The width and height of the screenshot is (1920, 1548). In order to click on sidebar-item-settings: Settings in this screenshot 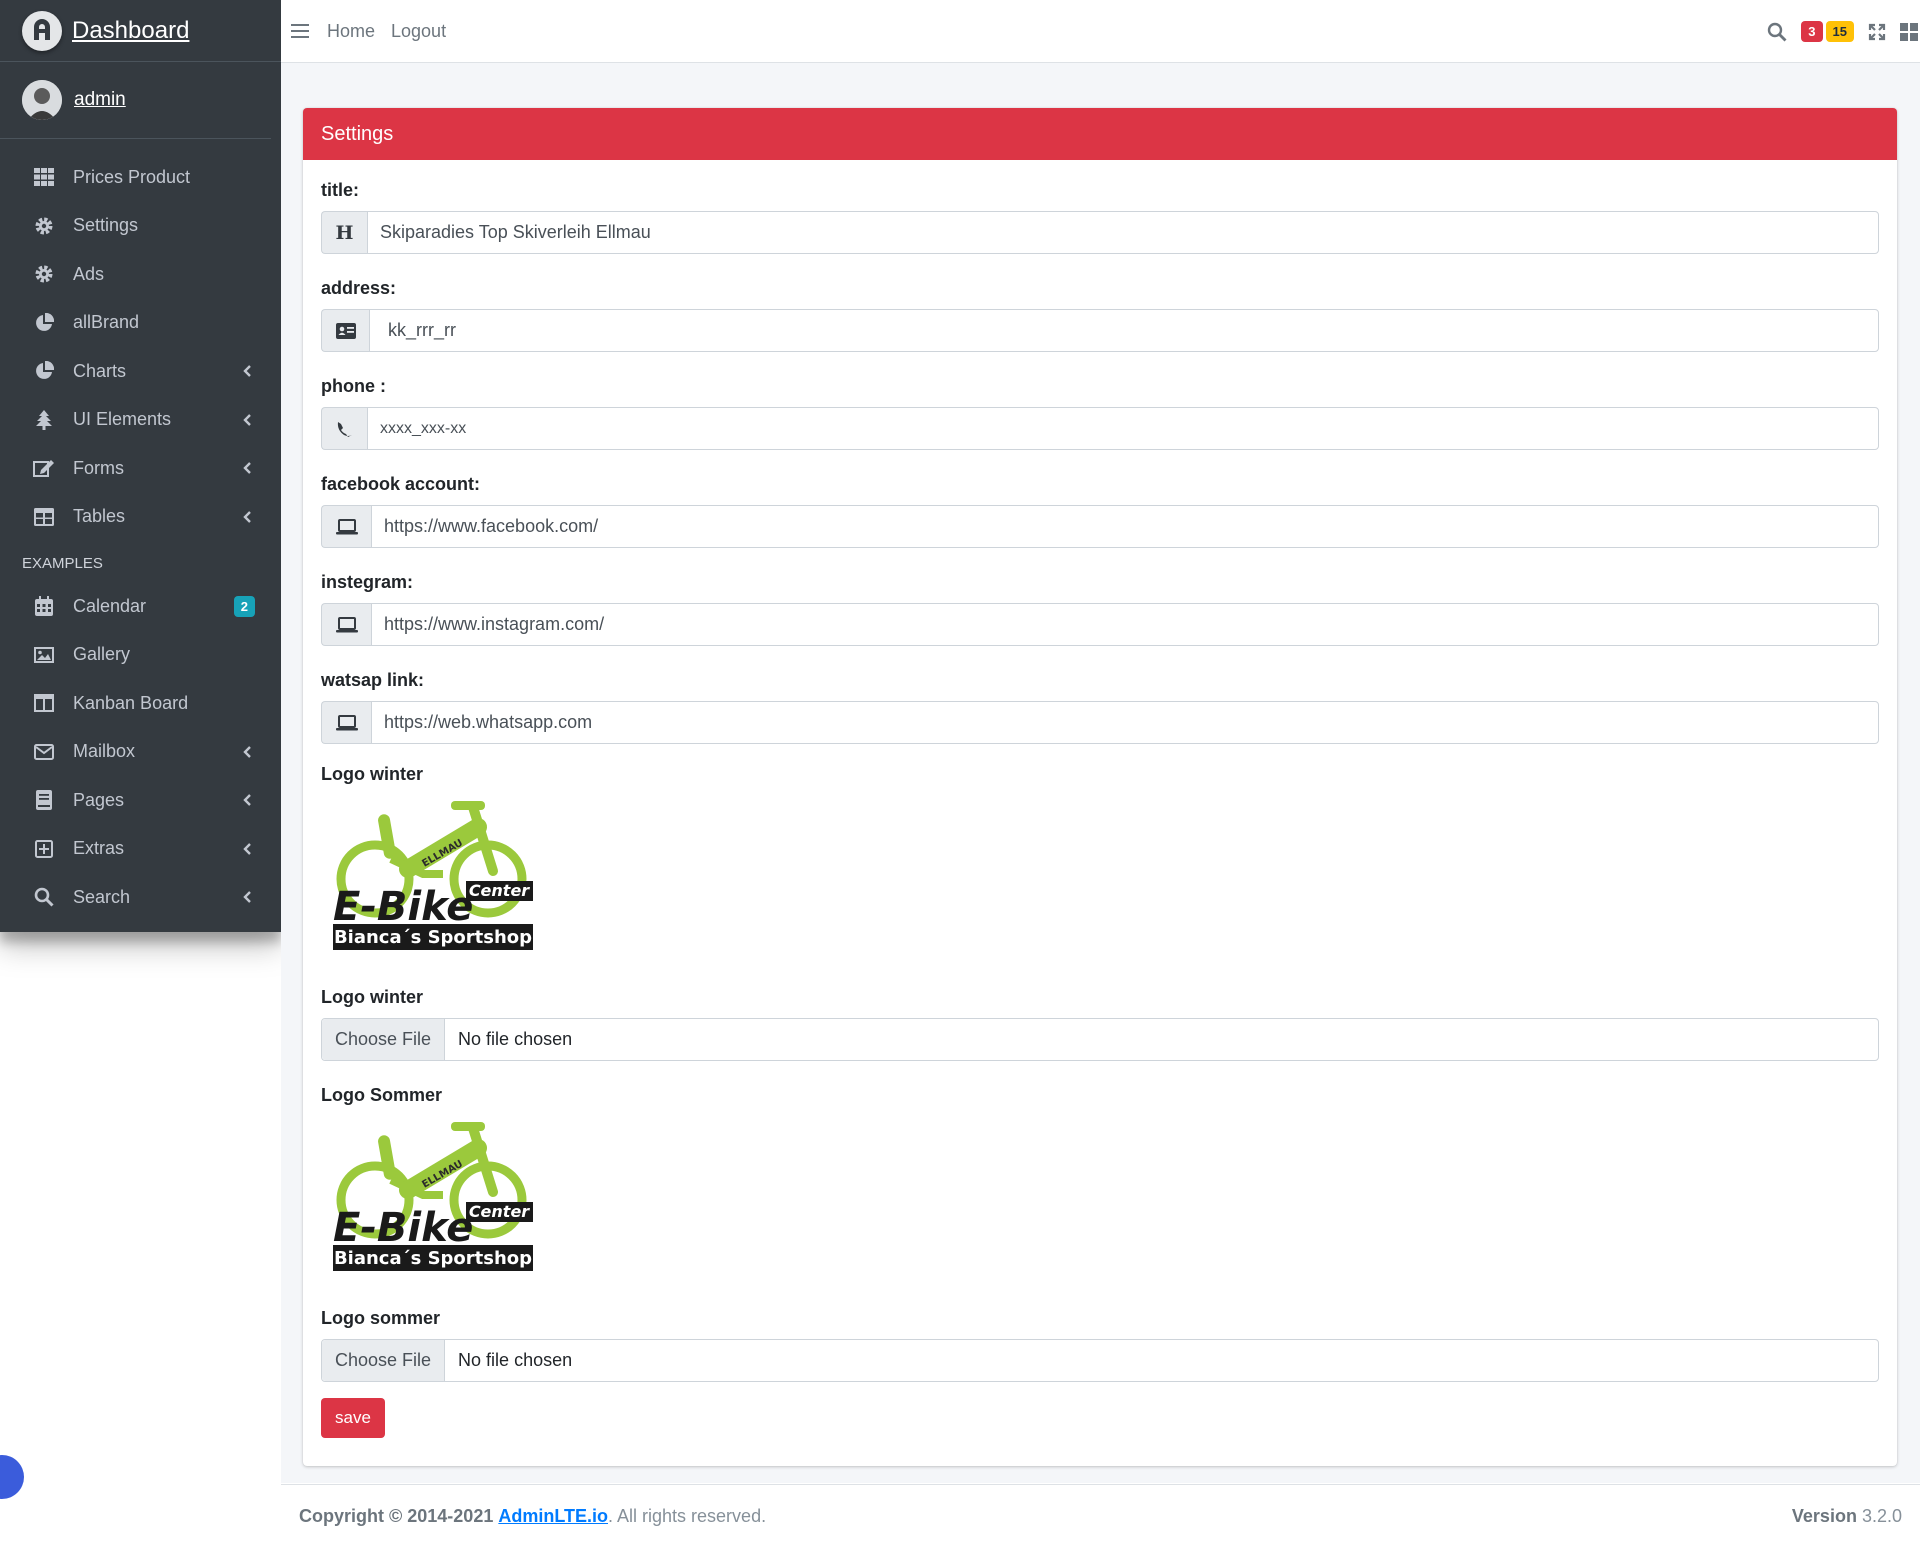, I will do `click(140, 226)`.